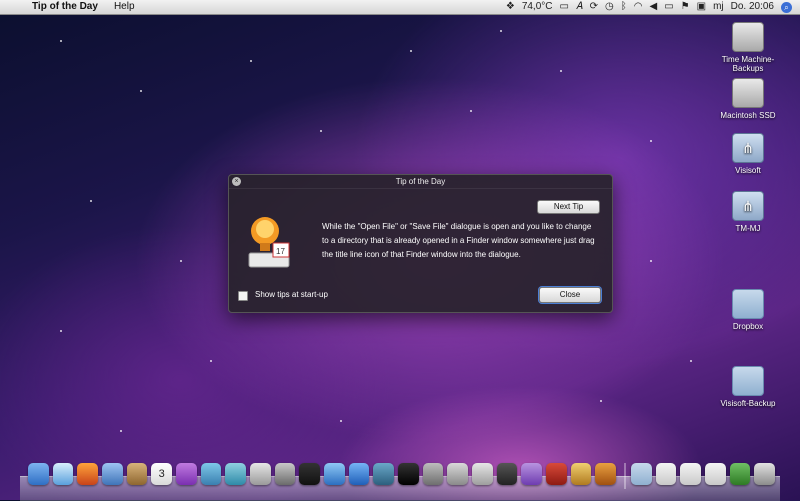  Describe the element at coordinates (748, 403) in the screenshot. I see `desktop-icon-label: Visisoft-Backup` at that location.